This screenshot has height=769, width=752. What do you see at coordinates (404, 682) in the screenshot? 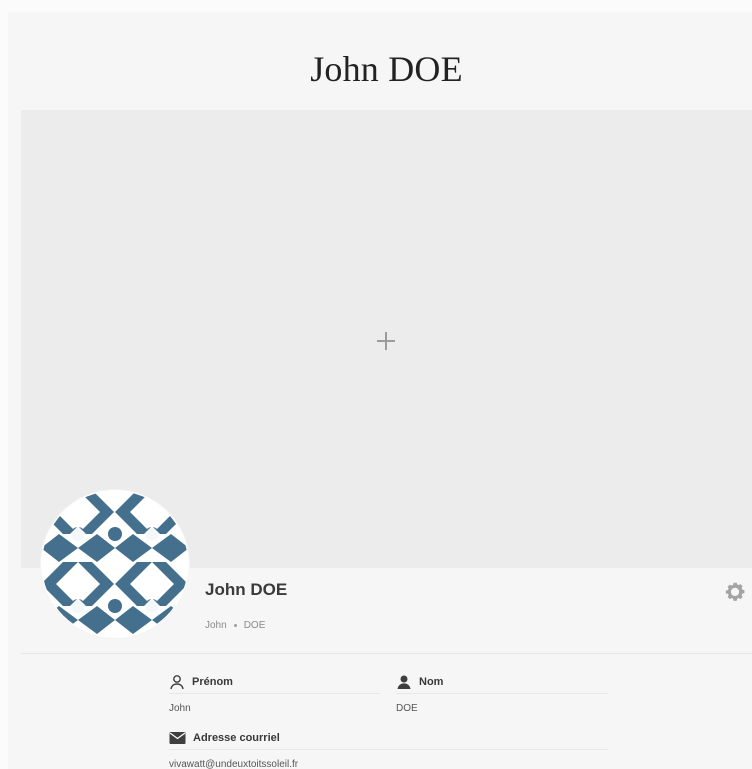
I see `user-solid-icon` at bounding box center [404, 682].